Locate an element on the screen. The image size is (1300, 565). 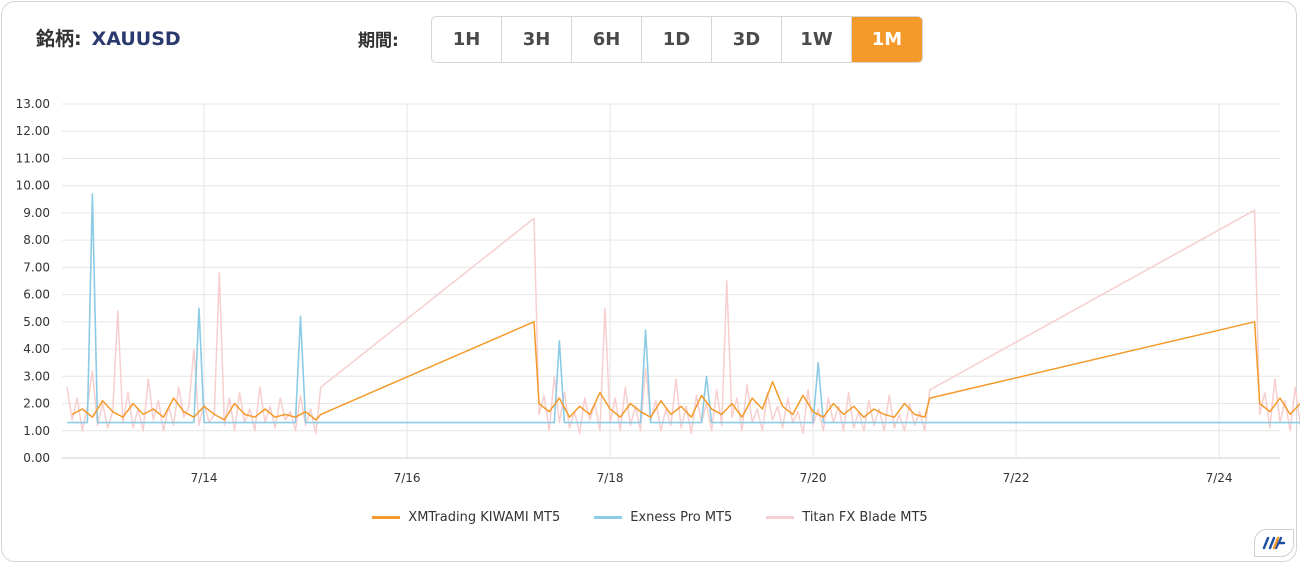
y-tick-label: 4.00 is located at coordinates (36, 349).